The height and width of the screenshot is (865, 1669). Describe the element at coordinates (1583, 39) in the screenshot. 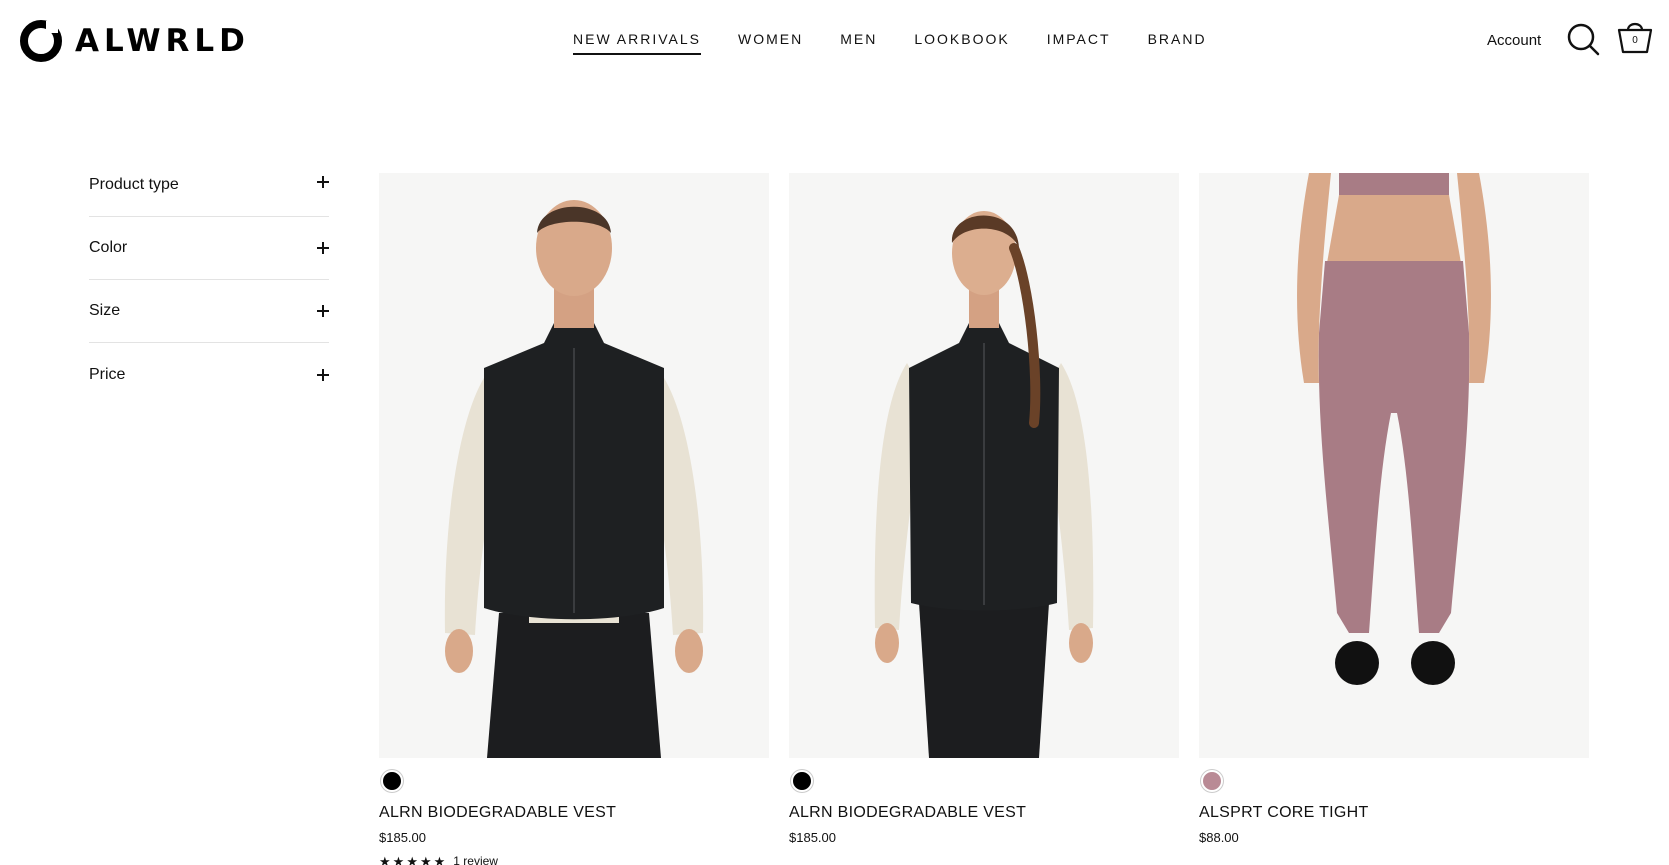

I see `search-icon` at that location.